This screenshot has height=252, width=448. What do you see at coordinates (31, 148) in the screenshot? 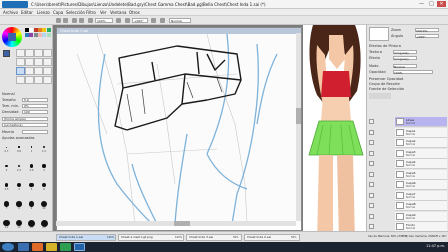
I see `brush-size-preset: 1` at bounding box center [31, 148].